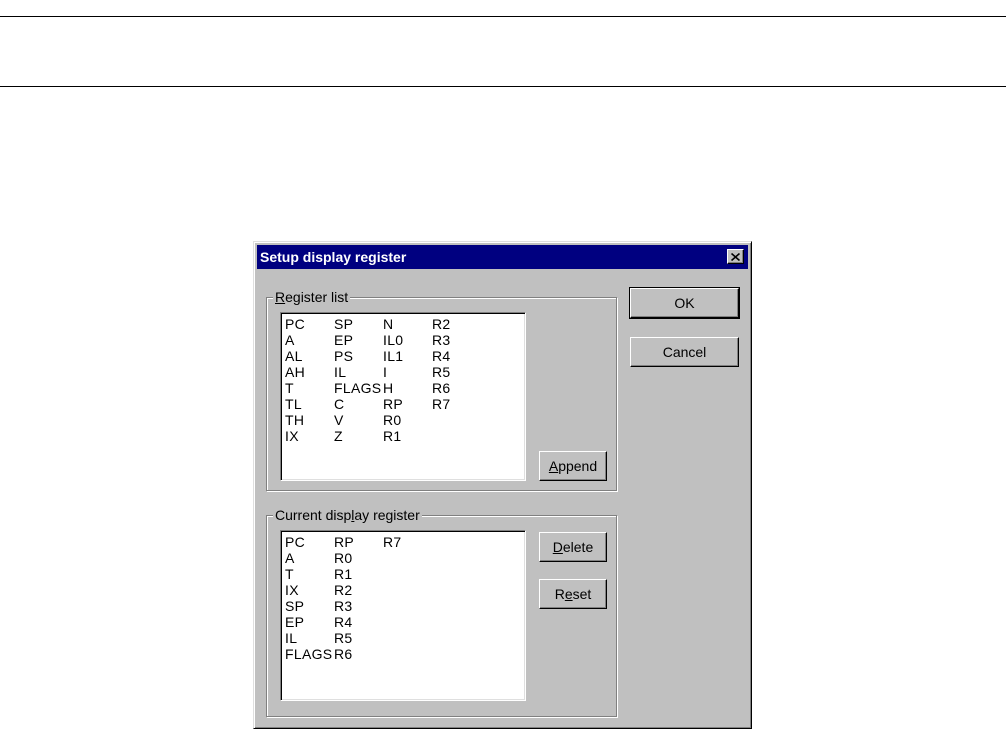  What do you see at coordinates (684, 303) in the screenshot?
I see `ok-button: OK` at bounding box center [684, 303].